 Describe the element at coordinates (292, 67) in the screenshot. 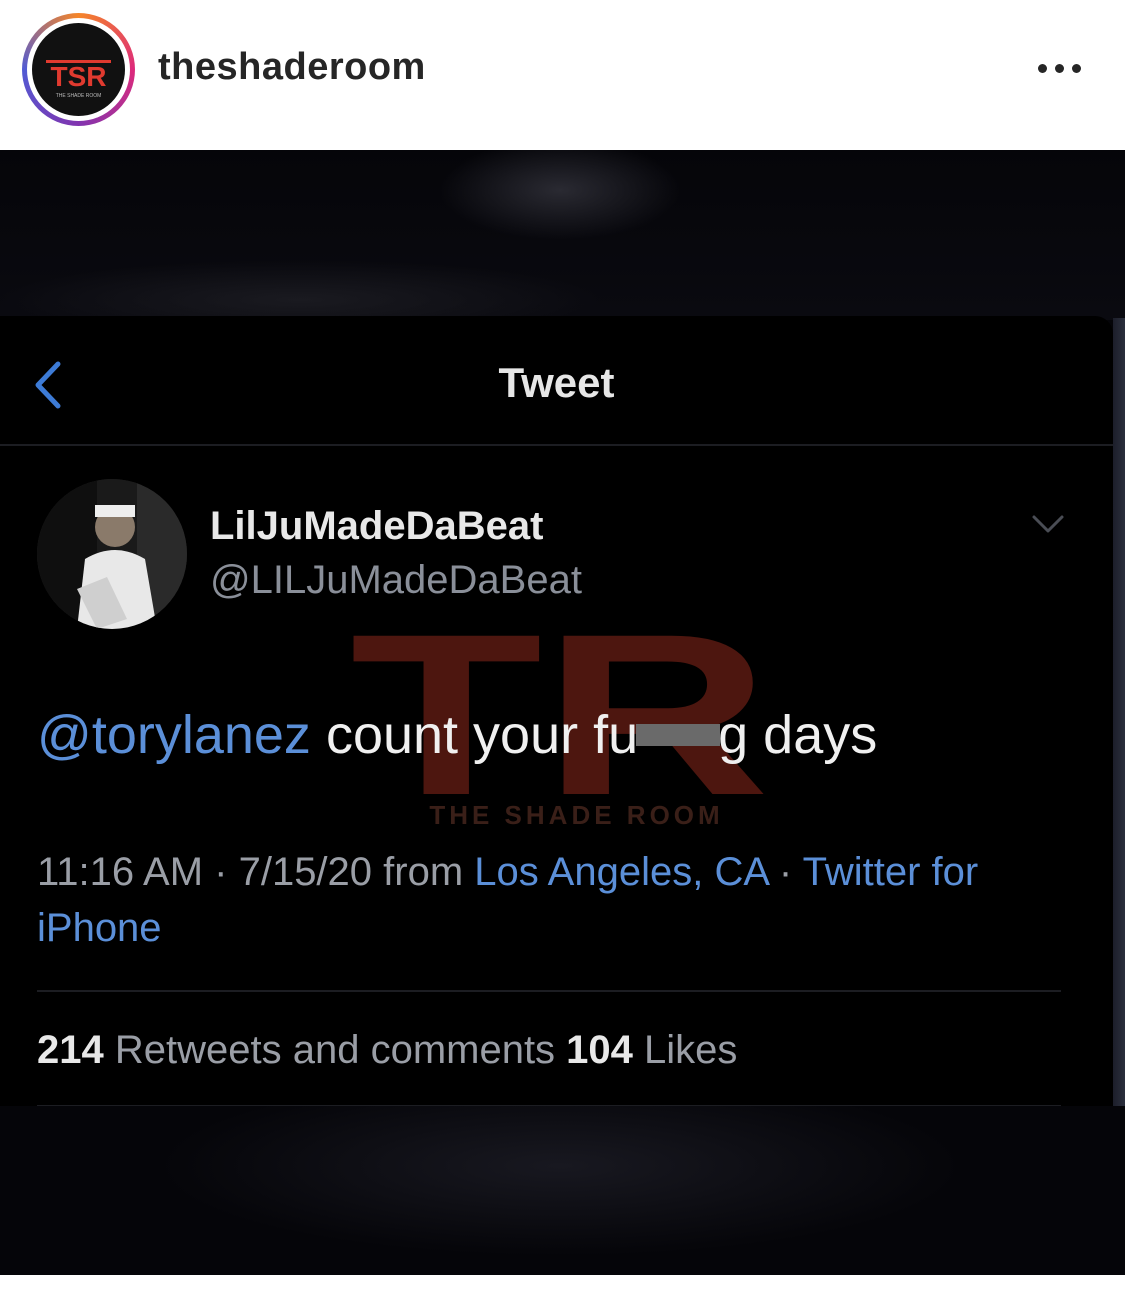

I see `post-username: theshaderoom` at that location.